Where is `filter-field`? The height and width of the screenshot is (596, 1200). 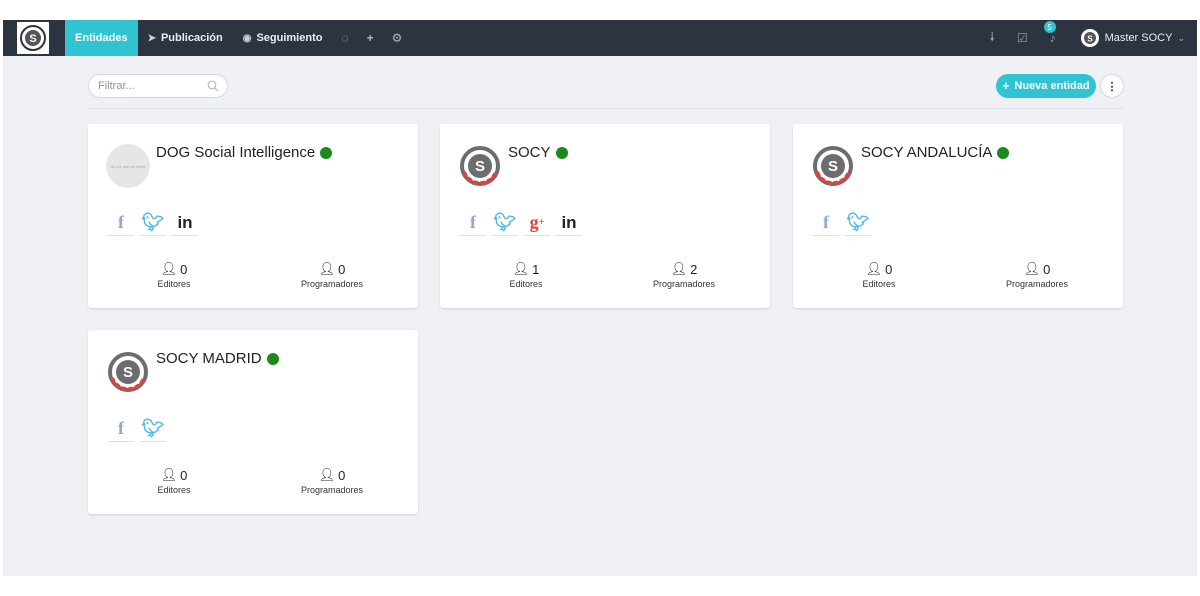
filter-field is located at coordinates (158, 86).